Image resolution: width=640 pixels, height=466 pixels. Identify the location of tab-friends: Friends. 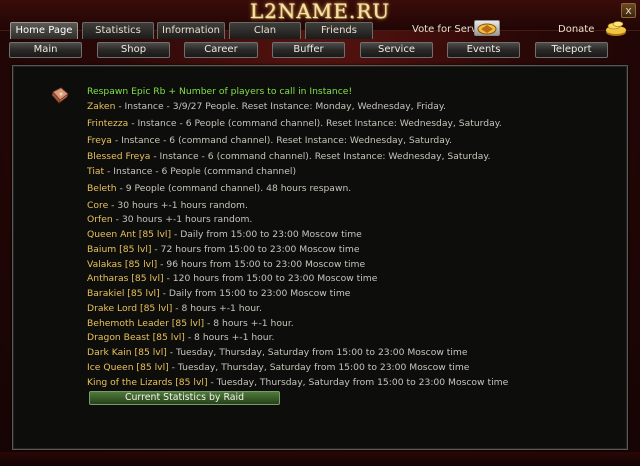
(339, 30).